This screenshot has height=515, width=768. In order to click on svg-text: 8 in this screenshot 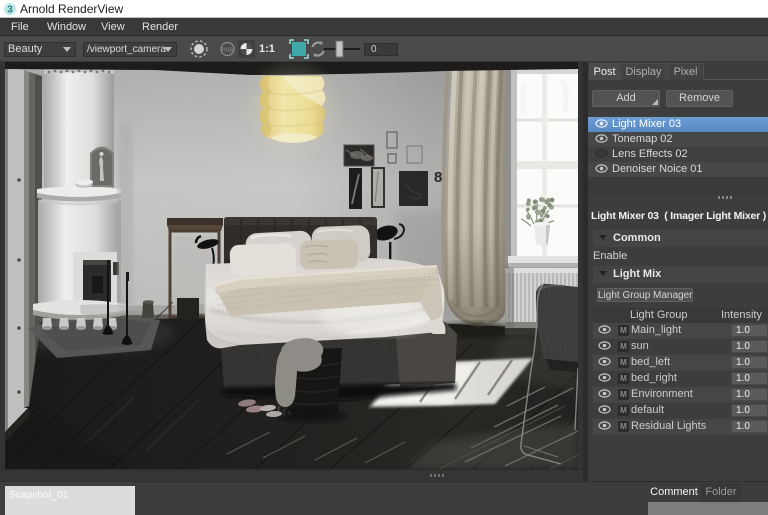, I will do `click(438, 177)`.